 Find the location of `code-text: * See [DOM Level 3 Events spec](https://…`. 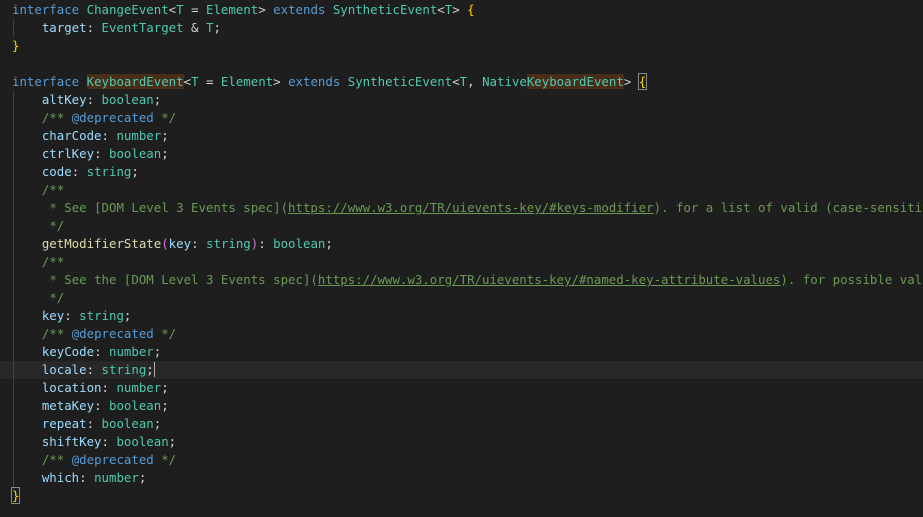

code-text: * See [DOM Level 3 Events spec](https://… is located at coordinates (467, 208).